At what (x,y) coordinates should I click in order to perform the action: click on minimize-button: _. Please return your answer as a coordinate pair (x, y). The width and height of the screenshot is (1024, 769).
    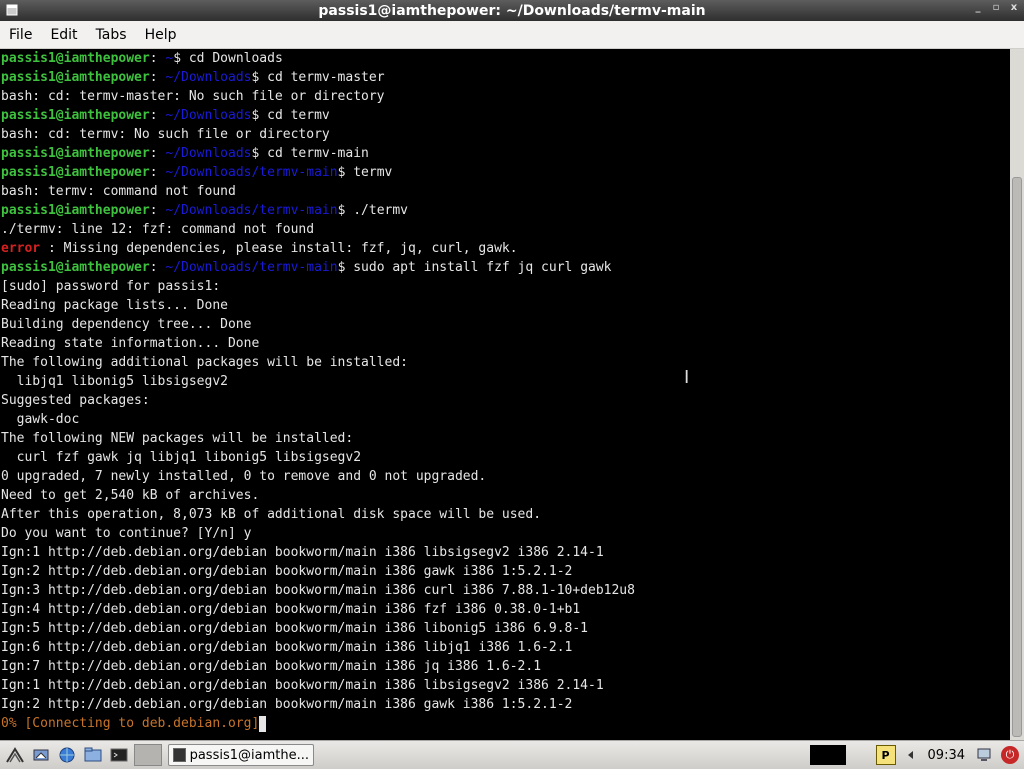
    Looking at the image, I should click on (978, 7).